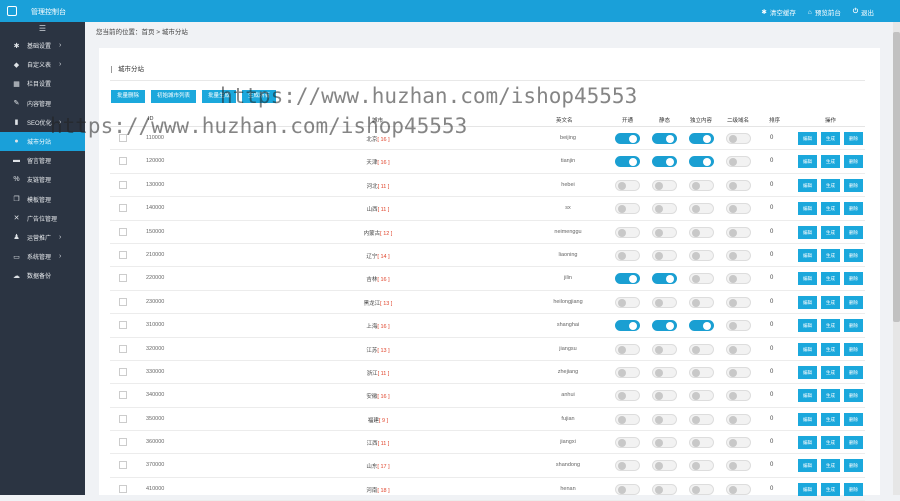 The height and width of the screenshot is (501, 900). I want to click on logout-link: ⏻ 退出, so click(863, 12).